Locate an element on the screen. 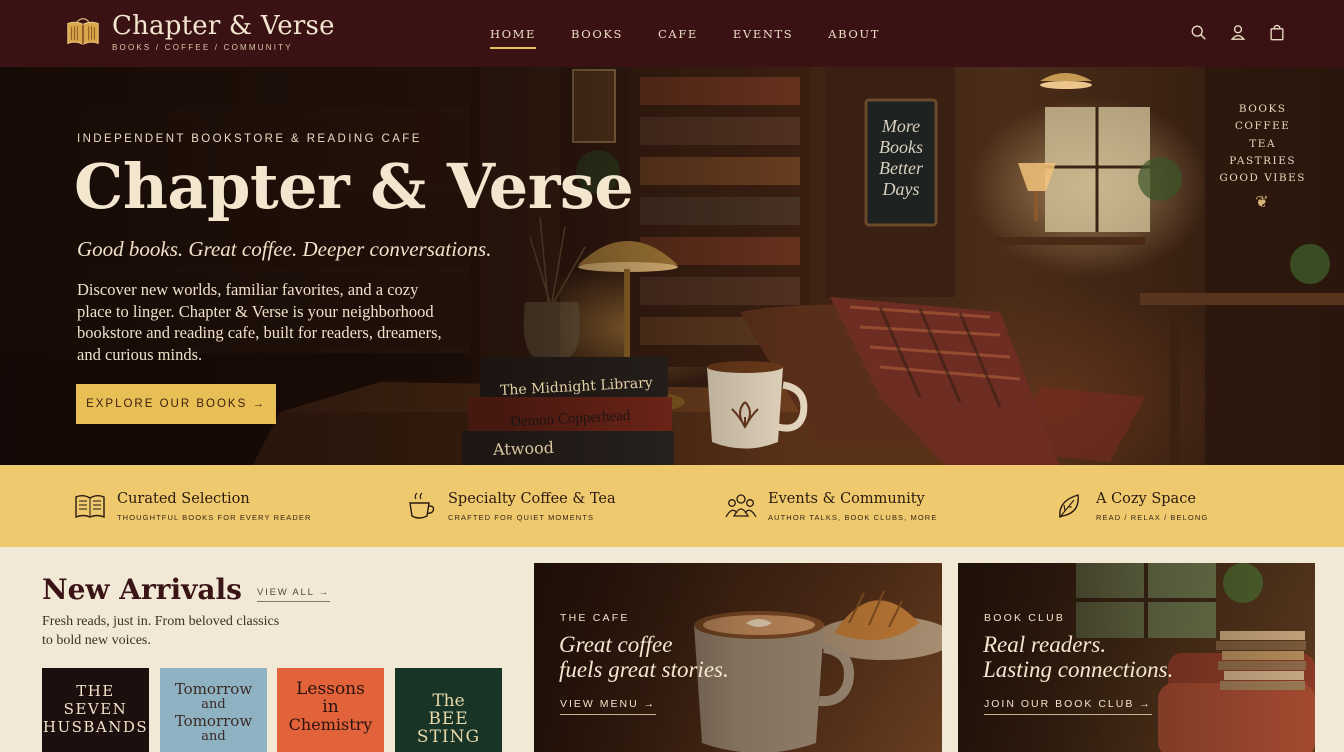  nav-item-events: EVENTS is located at coordinates (763, 34).